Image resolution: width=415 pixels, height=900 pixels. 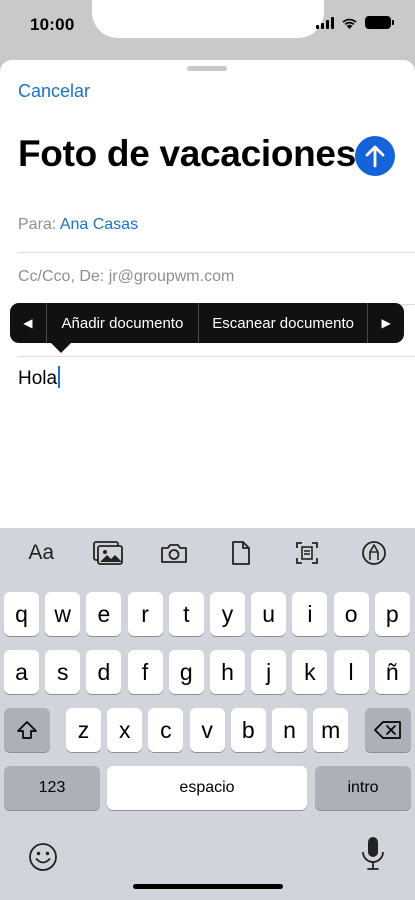 What do you see at coordinates (41, 553) in the screenshot?
I see `format-button: Aa` at bounding box center [41, 553].